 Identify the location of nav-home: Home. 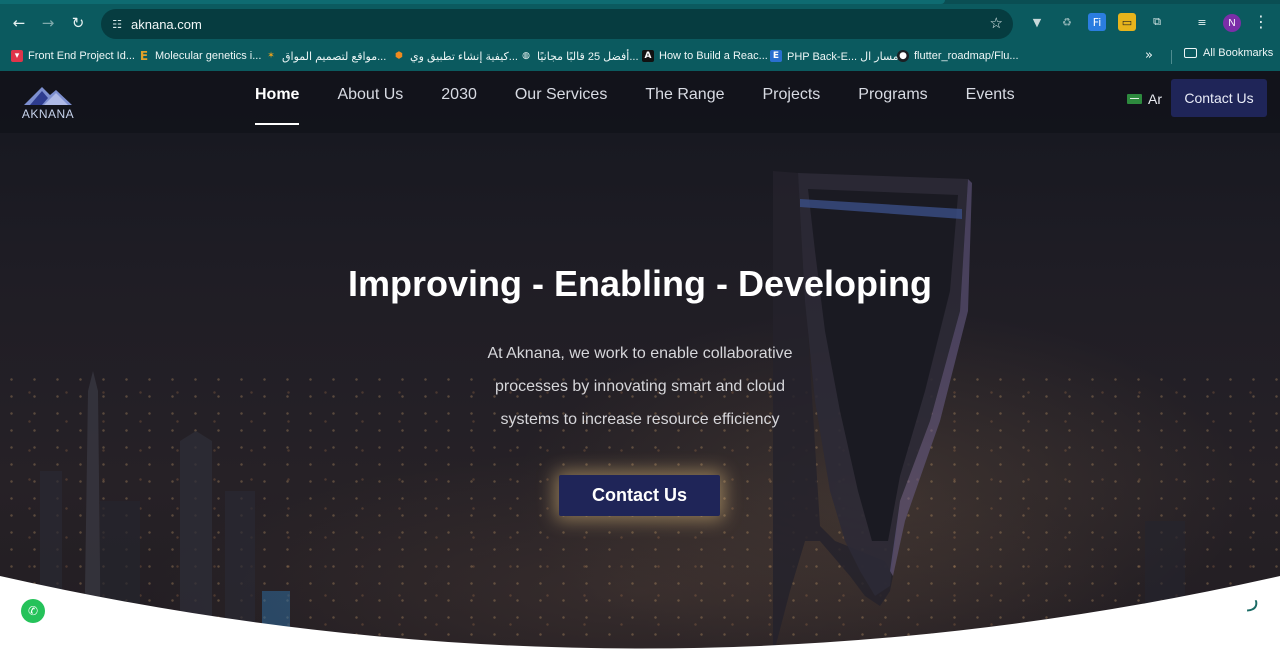
(277, 105).